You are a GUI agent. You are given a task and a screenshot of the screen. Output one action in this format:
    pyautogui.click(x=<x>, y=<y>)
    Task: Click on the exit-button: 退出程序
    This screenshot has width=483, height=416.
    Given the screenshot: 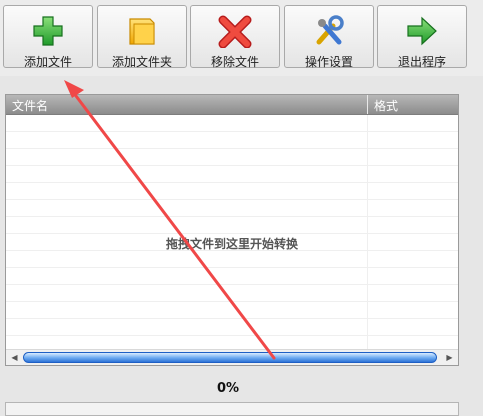 What is the action you would take?
    pyautogui.click(x=422, y=37)
    